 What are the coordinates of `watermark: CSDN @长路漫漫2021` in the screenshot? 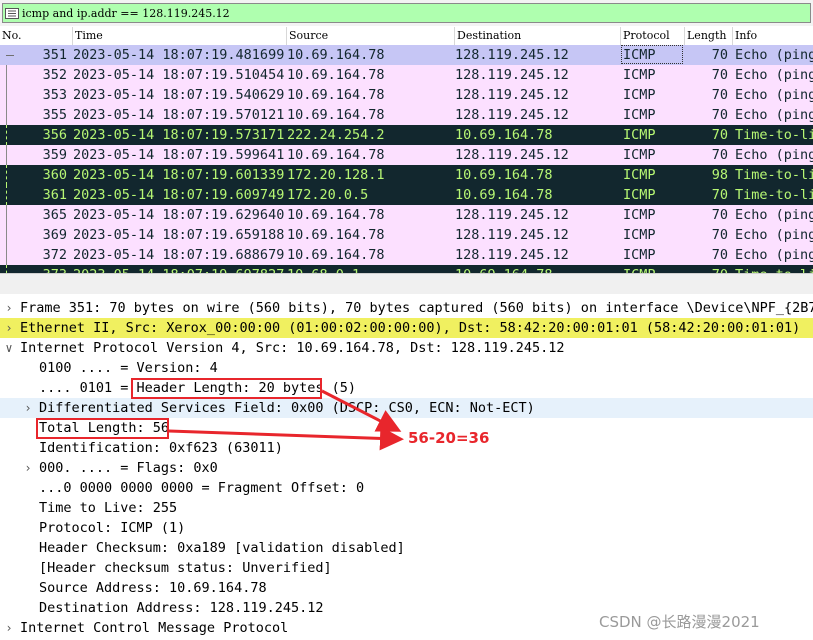 It's located at (679, 622).